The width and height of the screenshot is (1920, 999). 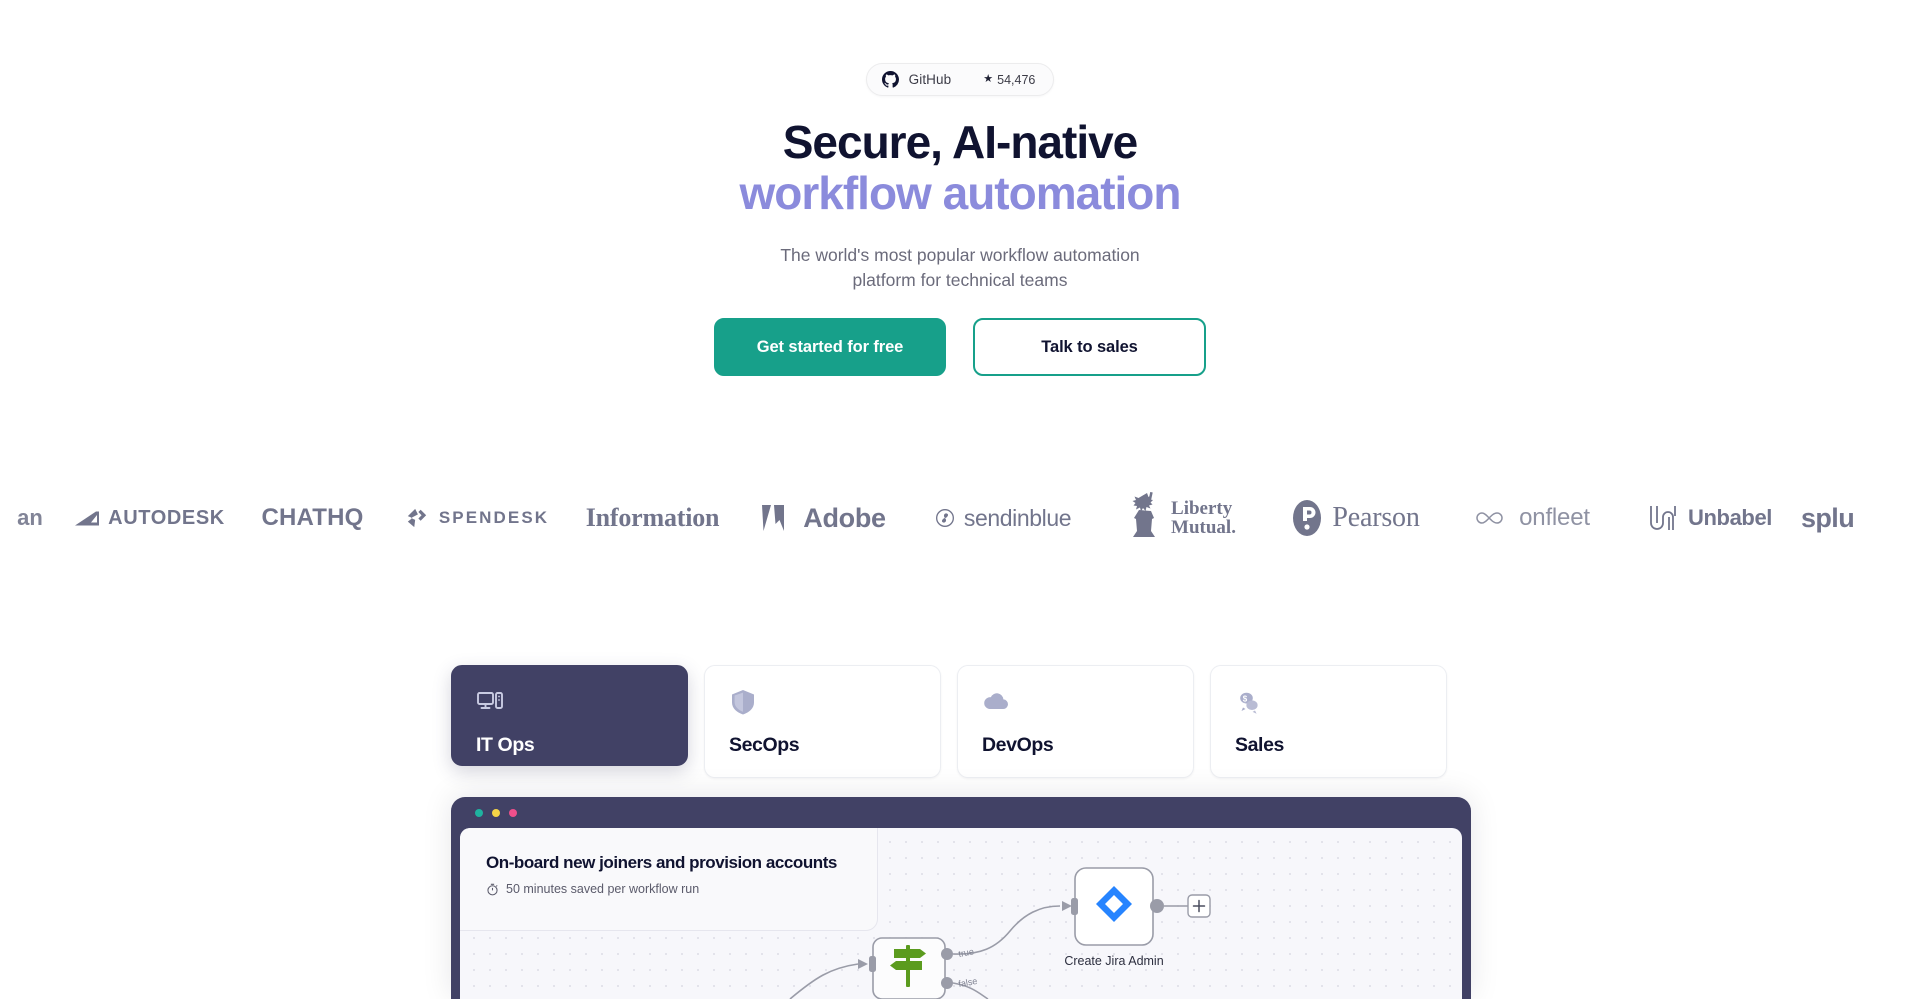 What do you see at coordinates (960, 347) in the screenshot?
I see `cta-button-row: Get started for free Talk to sales` at bounding box center [960, 347].